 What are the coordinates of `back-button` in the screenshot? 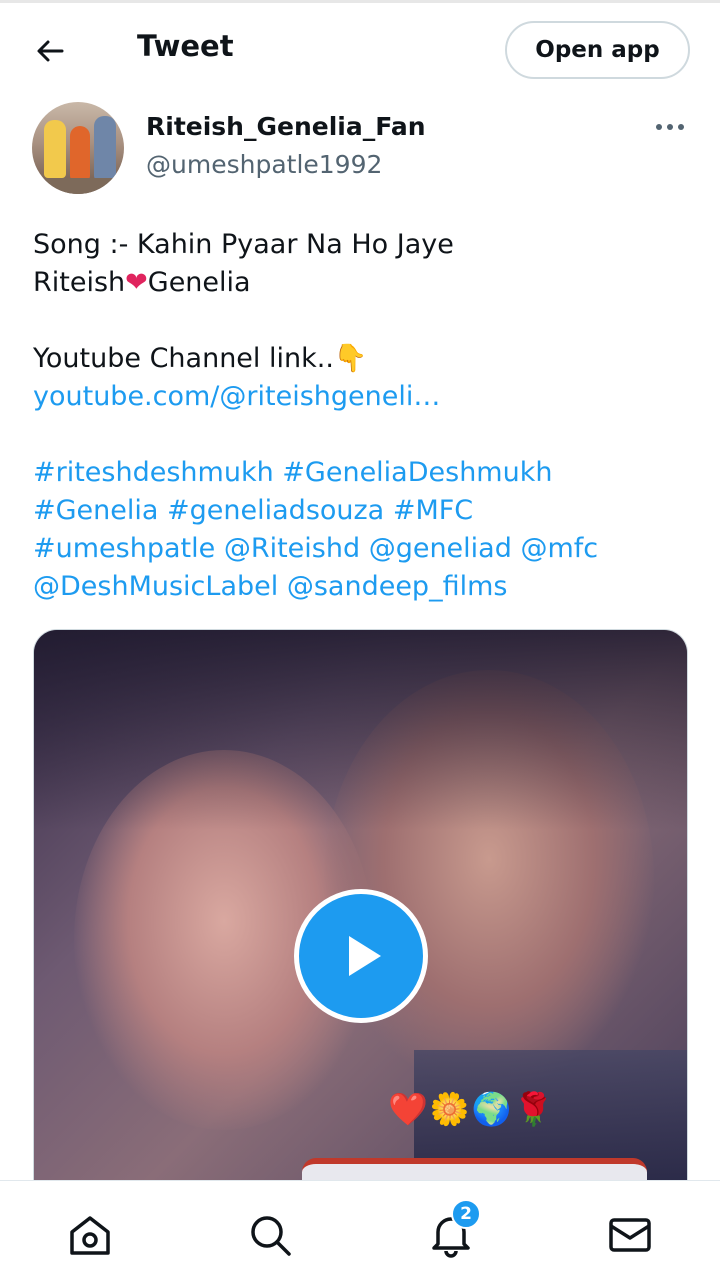 It's located at (50, 51).